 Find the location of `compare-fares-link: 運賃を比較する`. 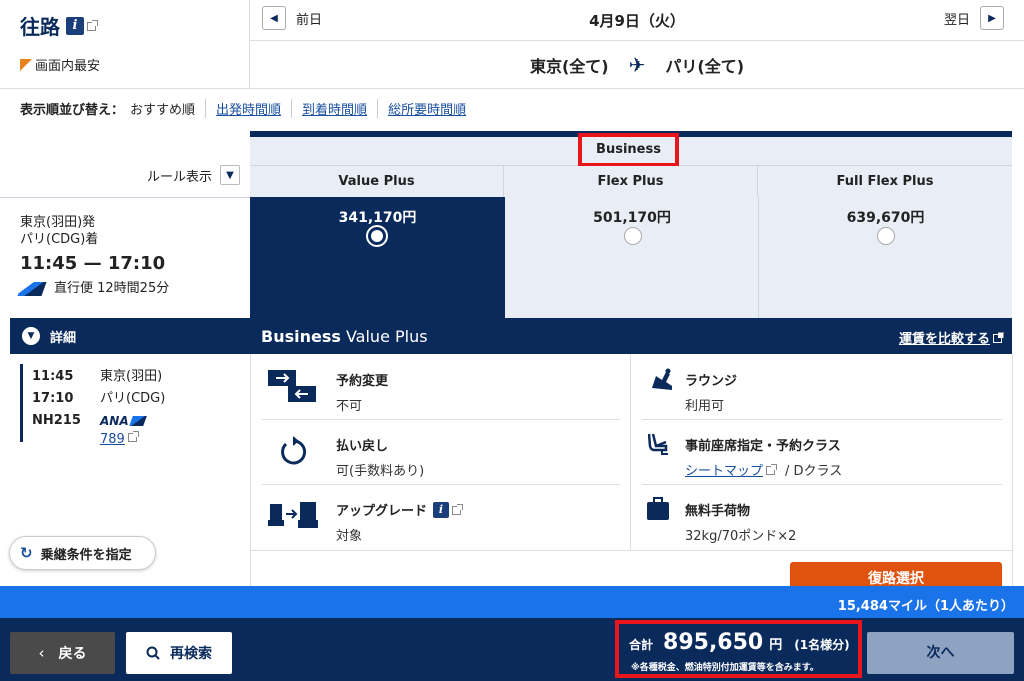

compare-fares-link: 運賃を比較する is located at coordinates (951, 337).